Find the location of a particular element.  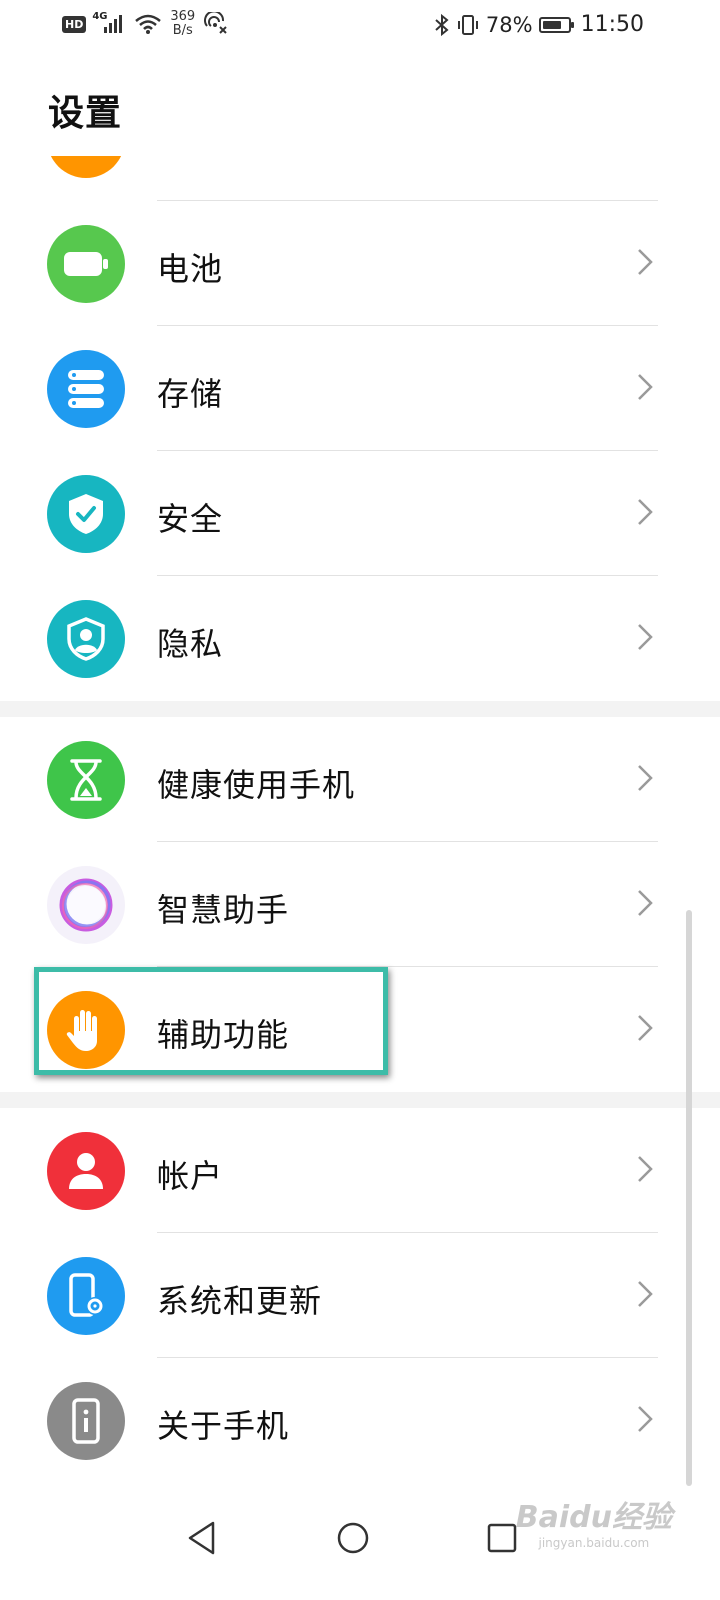

settings-item-privacy: 隐私 is located at coordinates (360, 638).